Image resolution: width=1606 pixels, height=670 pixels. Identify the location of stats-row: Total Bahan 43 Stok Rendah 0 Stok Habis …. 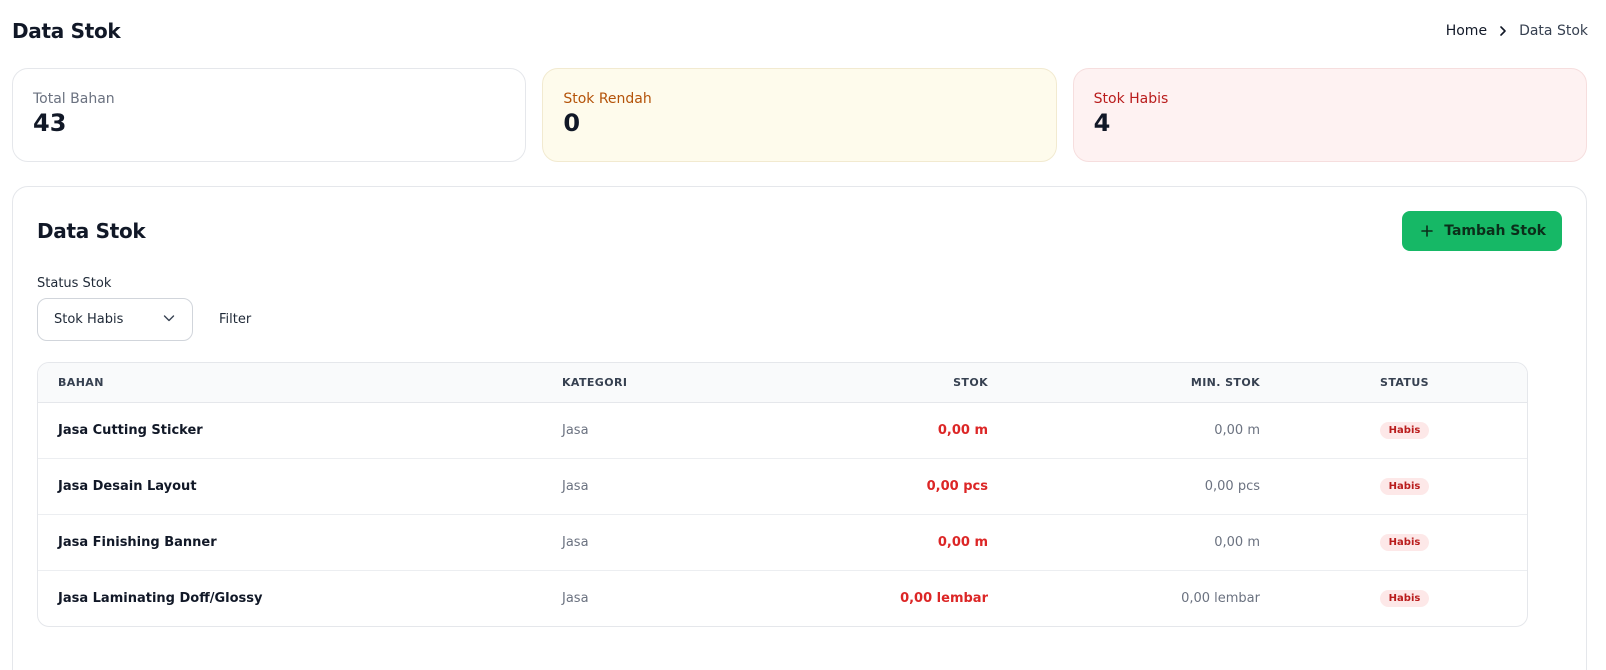
(799, 115).